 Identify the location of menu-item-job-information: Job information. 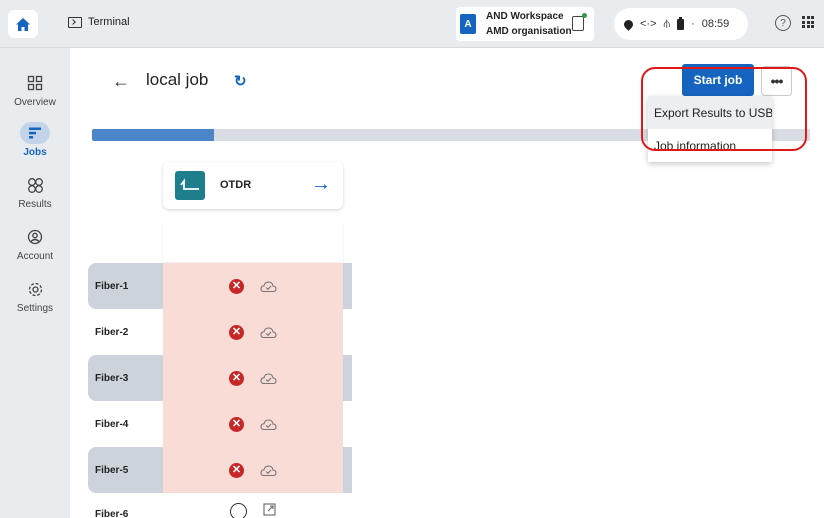
(710, 145).